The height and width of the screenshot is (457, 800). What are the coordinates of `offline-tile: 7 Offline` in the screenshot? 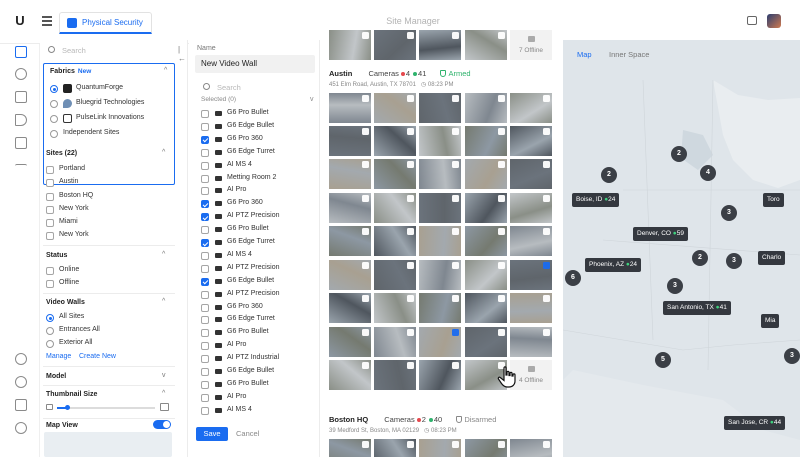 It's located at (531, 45).